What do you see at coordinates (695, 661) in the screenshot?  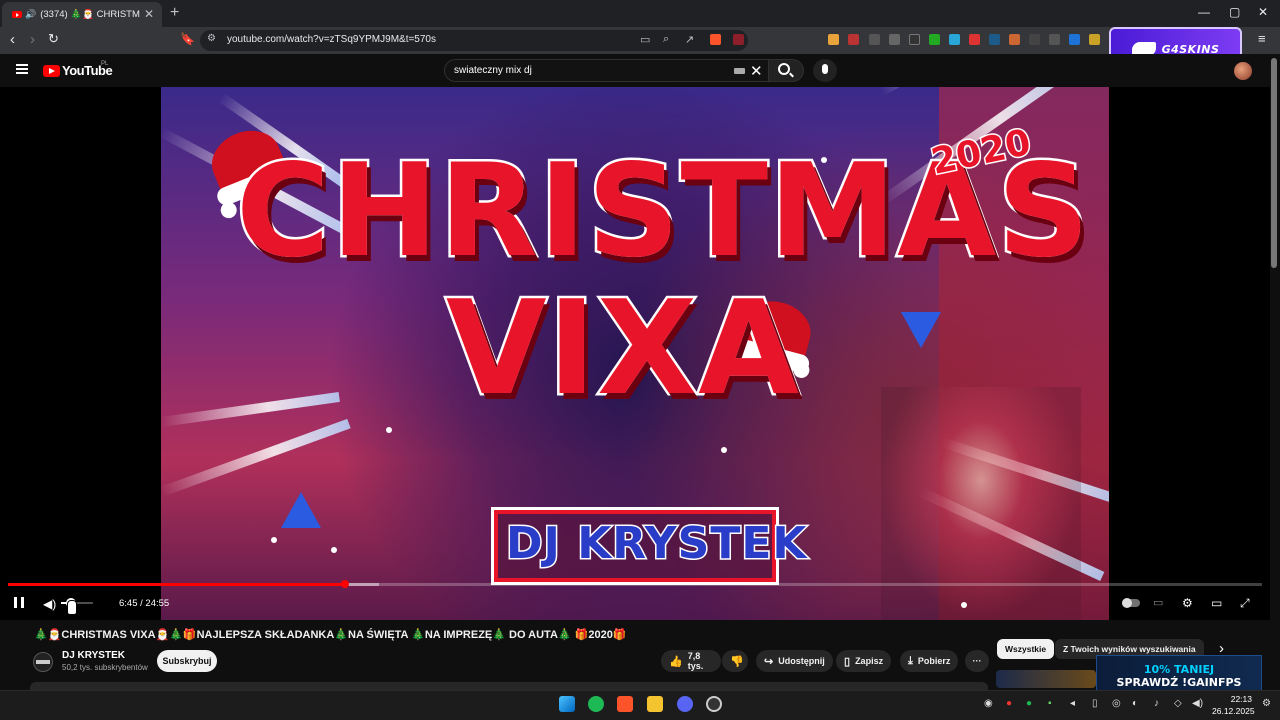 I see `like-count: 7,8 tys.` at bounding box center [695, 661].